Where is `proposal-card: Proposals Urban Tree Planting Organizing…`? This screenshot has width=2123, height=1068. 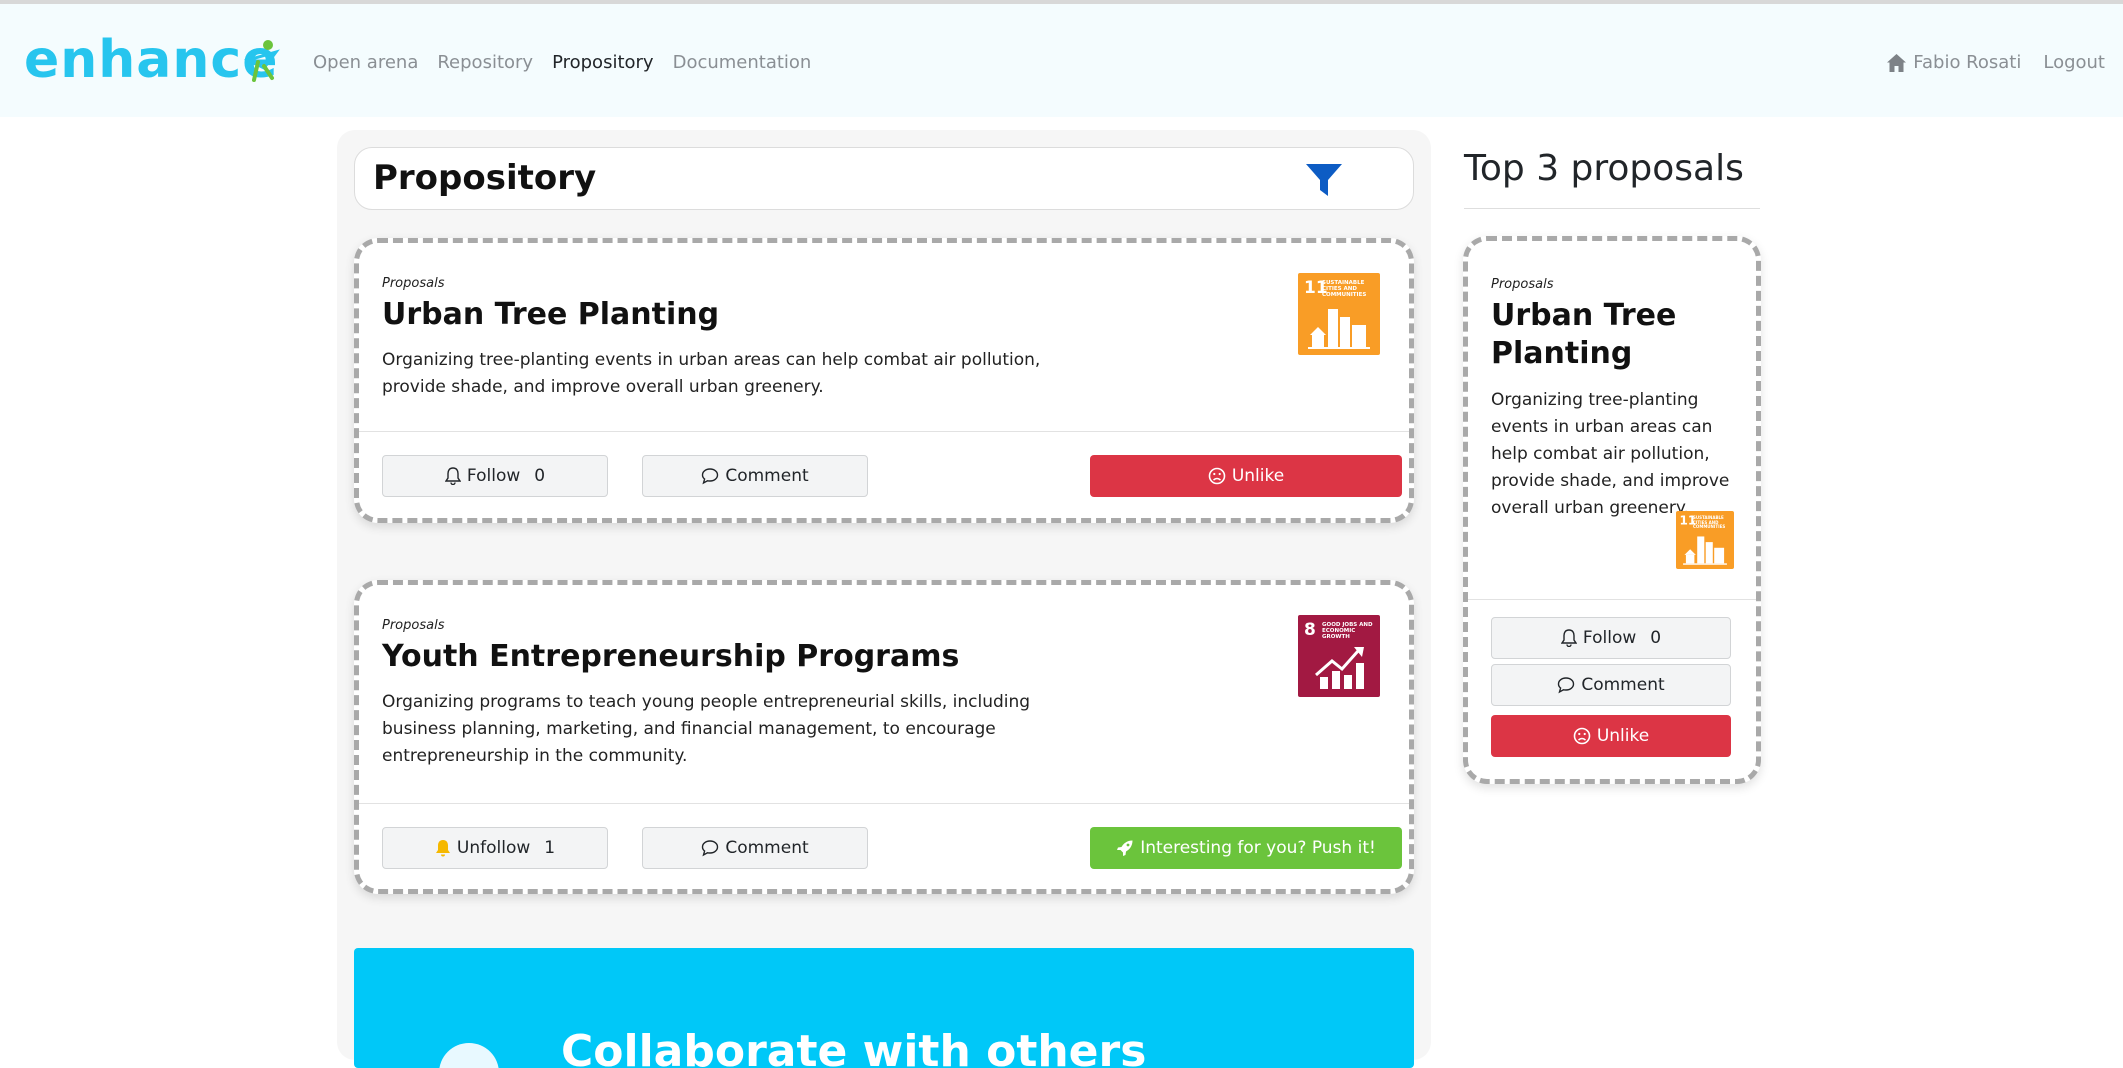 proposal-card: Proposals Urban Tree Planting Organizing… is located at coordinates (884, 380).